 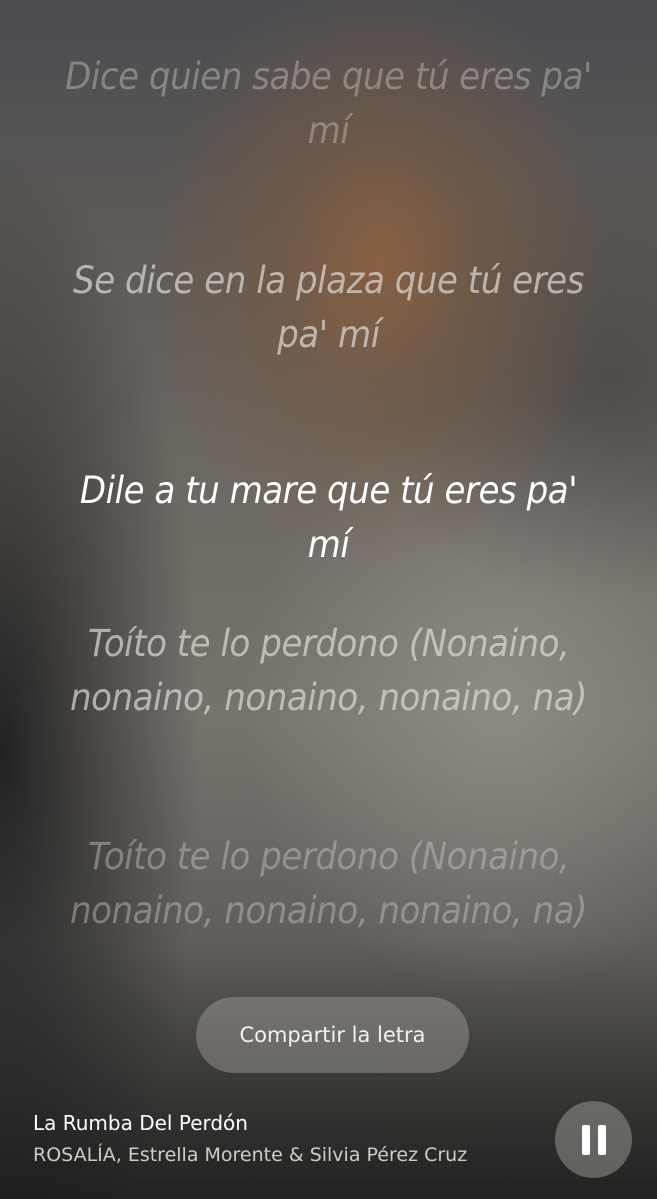 I want to click on pause-icon-bar-right, so click(x=601, y=1139).